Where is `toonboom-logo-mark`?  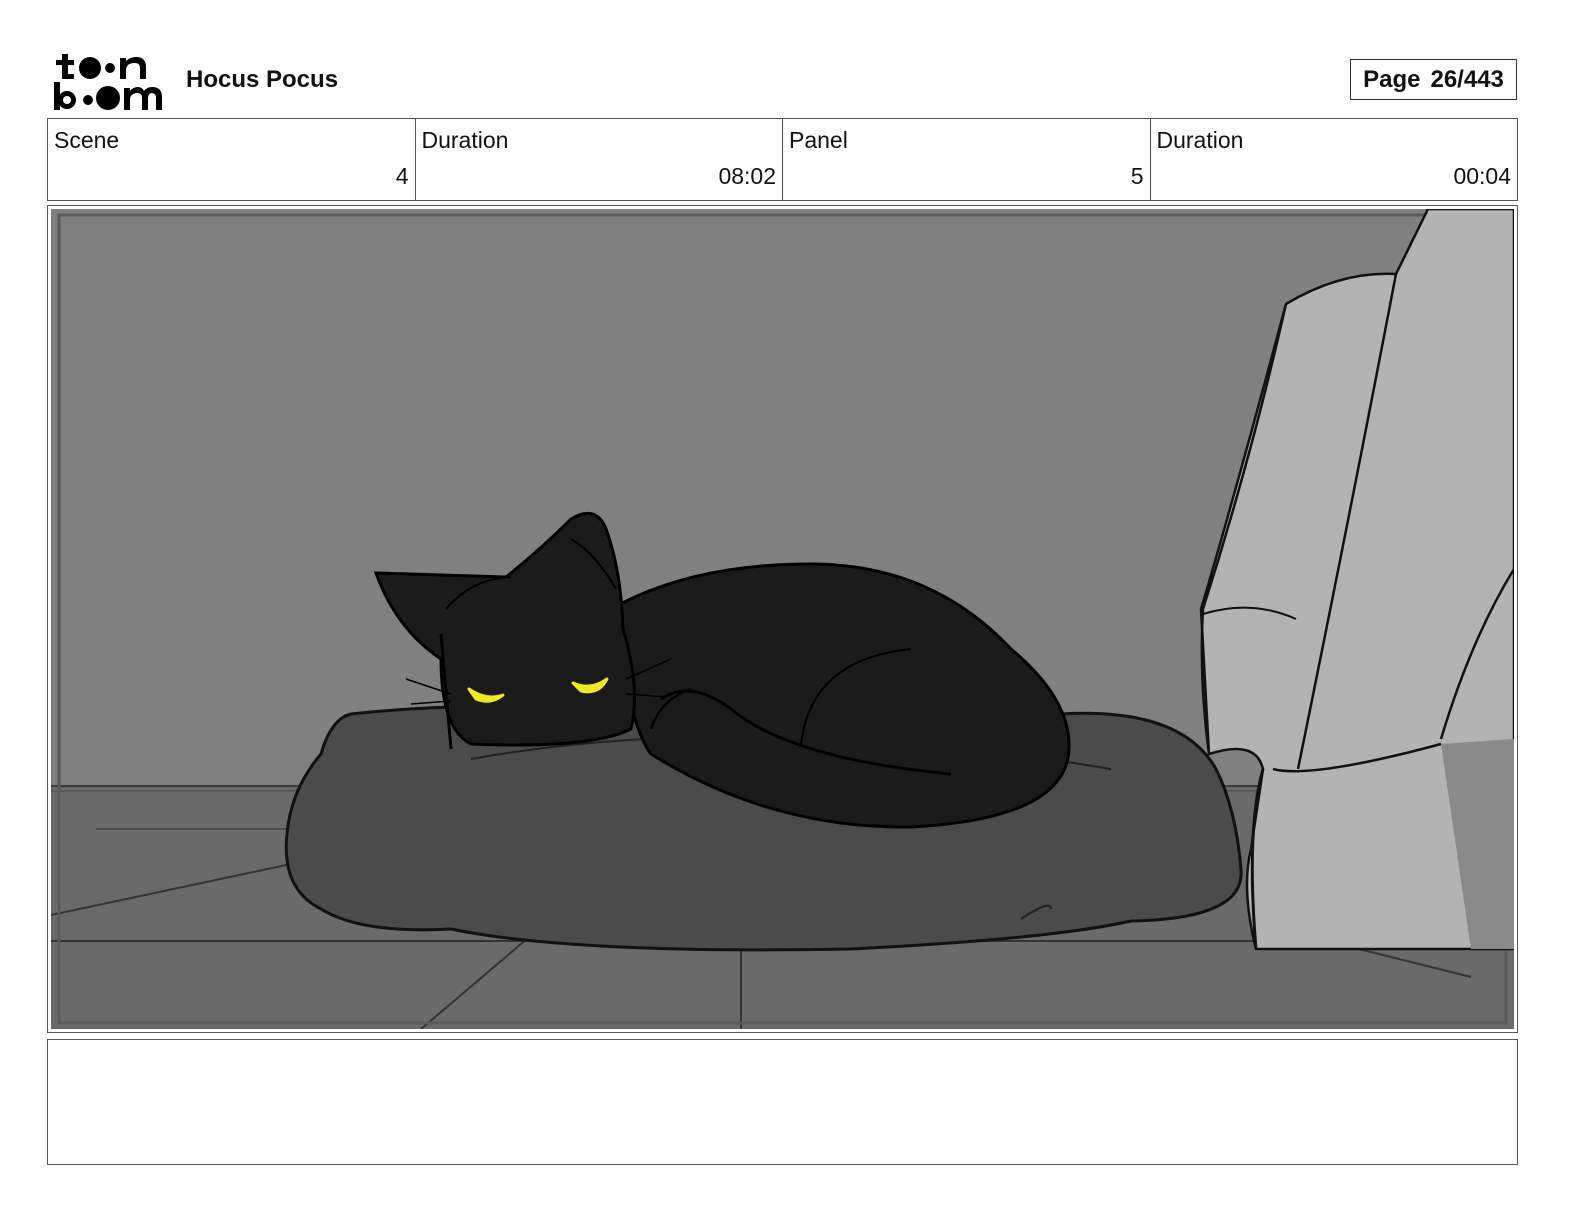
toonboom-logo-mark is located at coordinates (108, 82).